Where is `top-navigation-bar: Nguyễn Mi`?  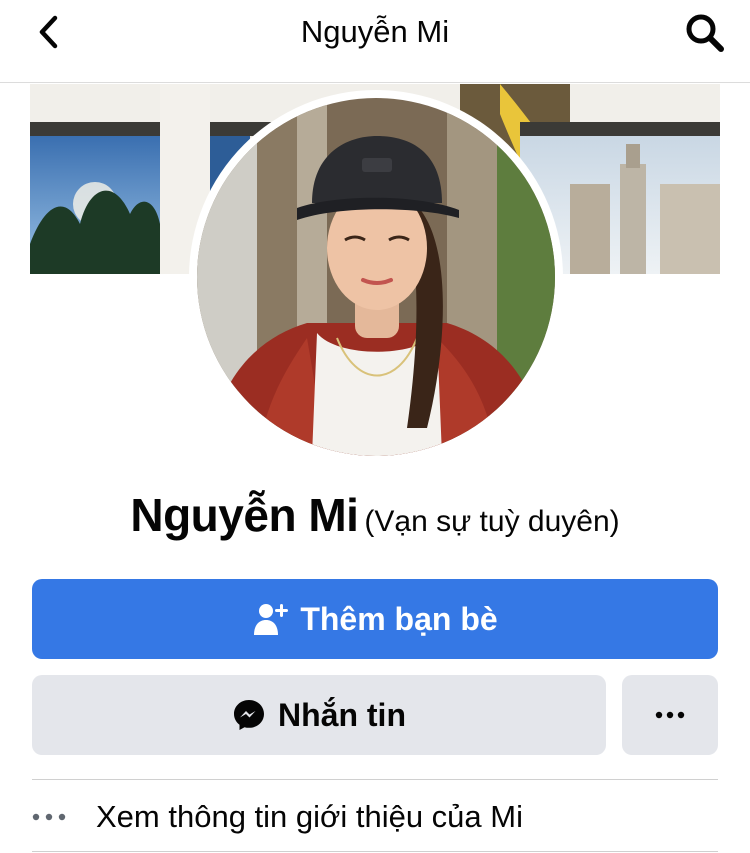 top-navigation-bar: Nguyễn Mi is located at coordinates (375, 41).